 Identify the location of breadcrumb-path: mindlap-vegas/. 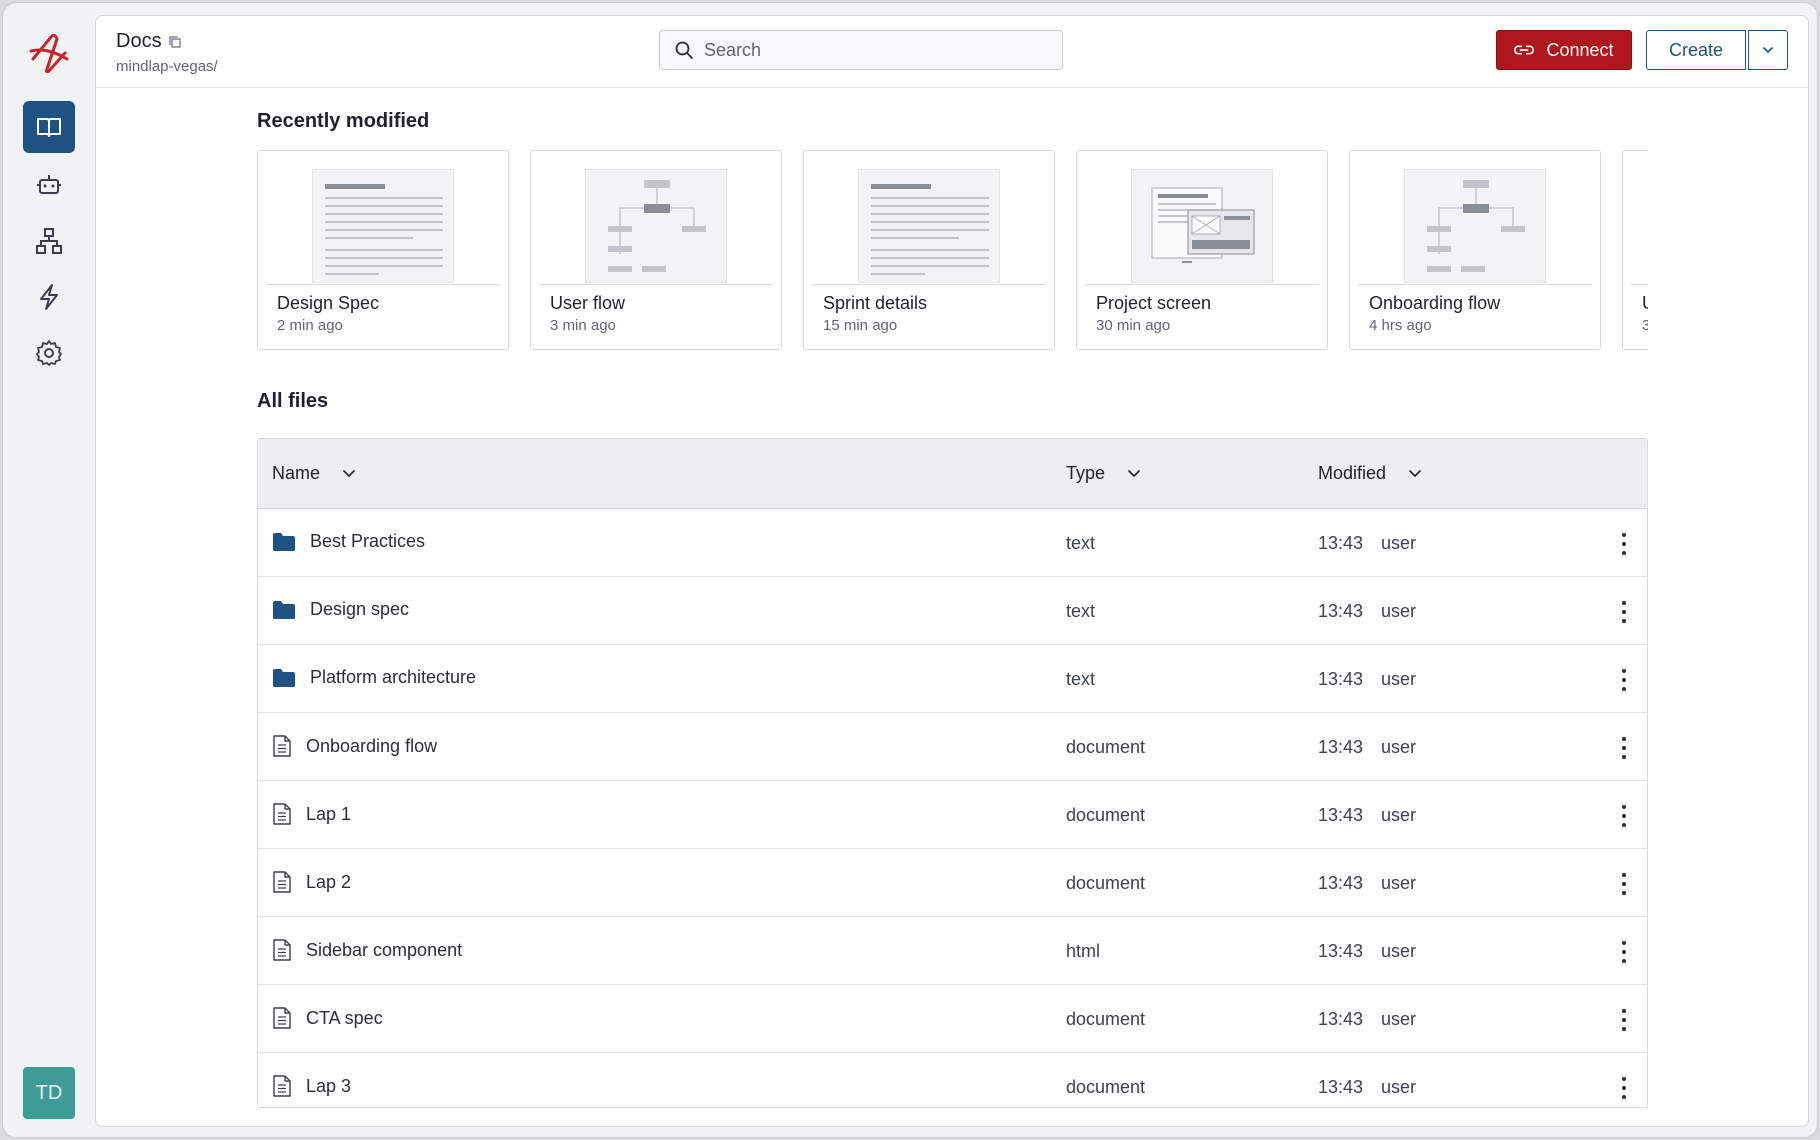
(167, 66).